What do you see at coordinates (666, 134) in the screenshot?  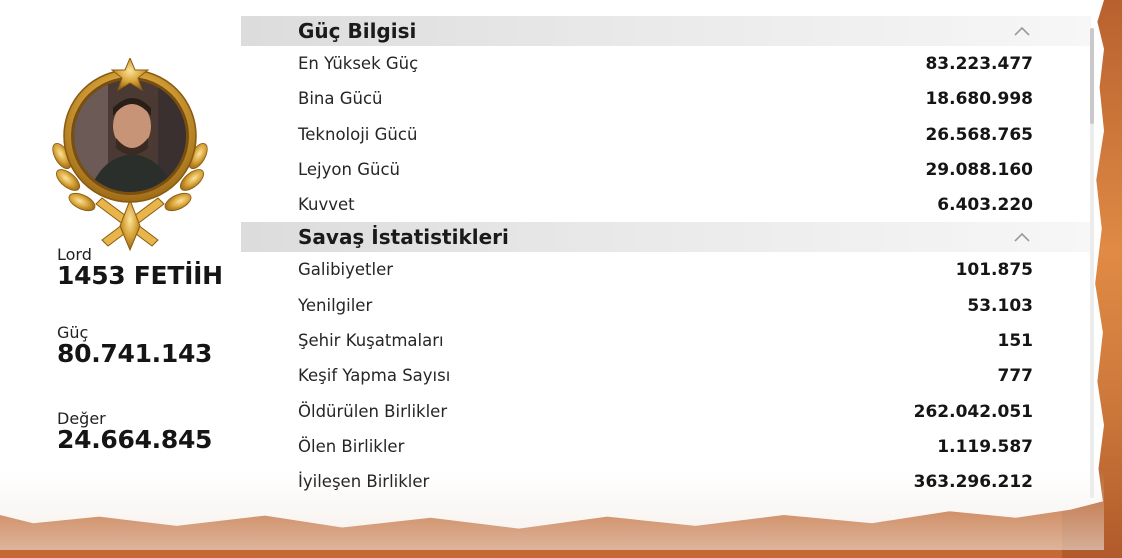 I see `stat-row: Teknoloji Gücü 26.568.765` at bounding box center [666, 134].